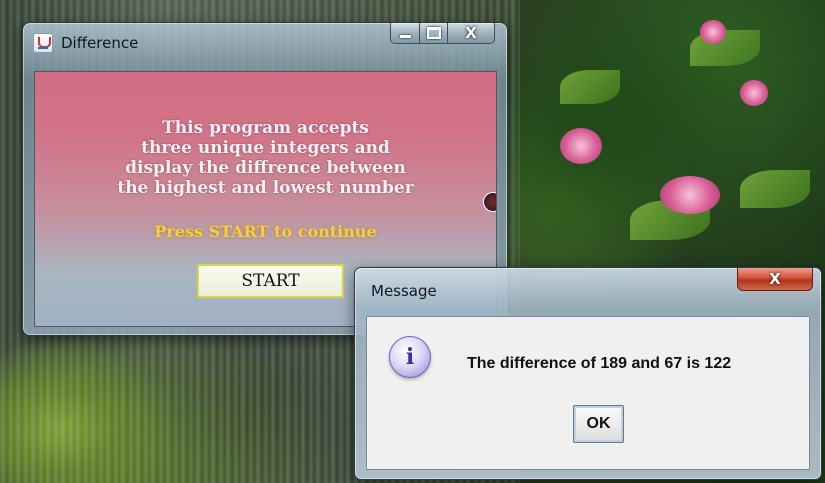 The width and height of the screenshot is (825, 483). Describe the element at coordinates (265, 188) in the screenshot. I see `description-line: the highest and lowest number` at that location.